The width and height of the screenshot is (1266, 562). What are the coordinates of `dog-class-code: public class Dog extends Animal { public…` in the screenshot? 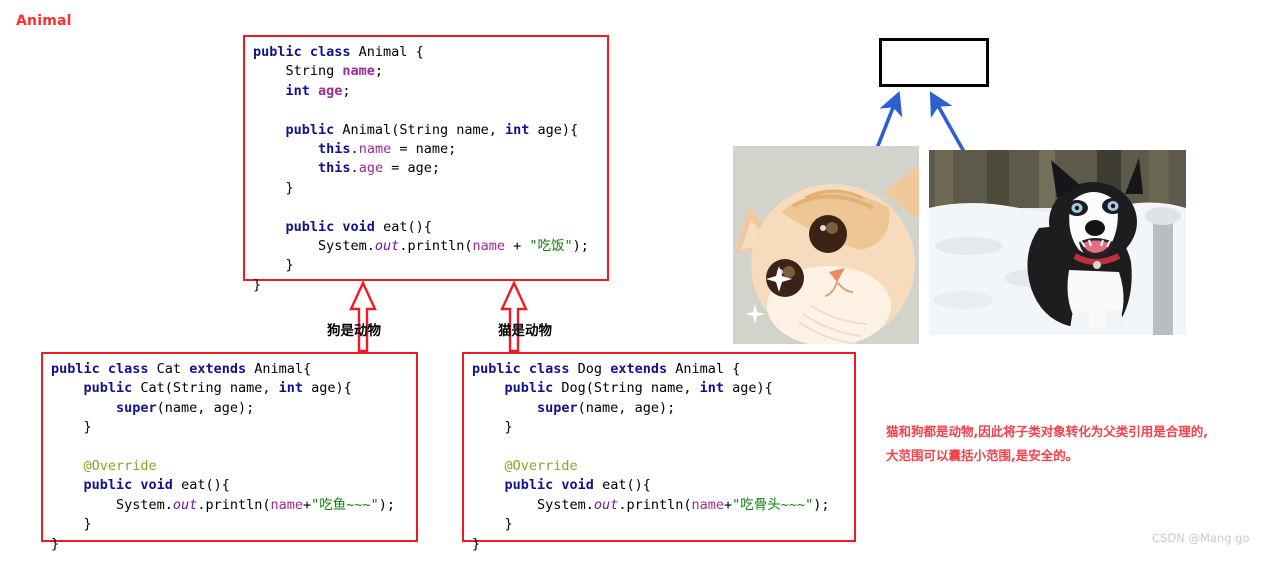 It's located at (651, 456).